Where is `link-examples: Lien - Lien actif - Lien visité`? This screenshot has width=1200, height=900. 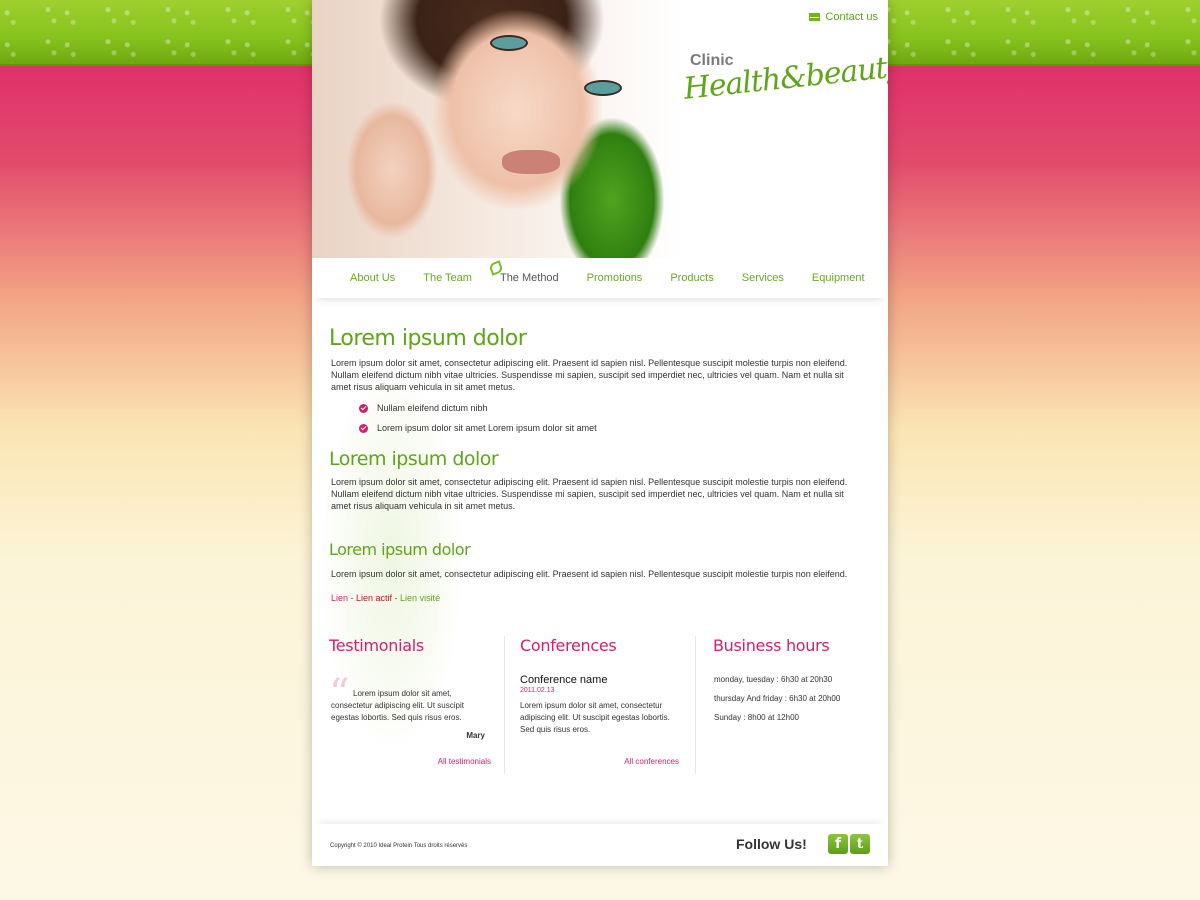
link-examples: Lien - Lien actif - Lien visité is located at coordinates (592, 598).